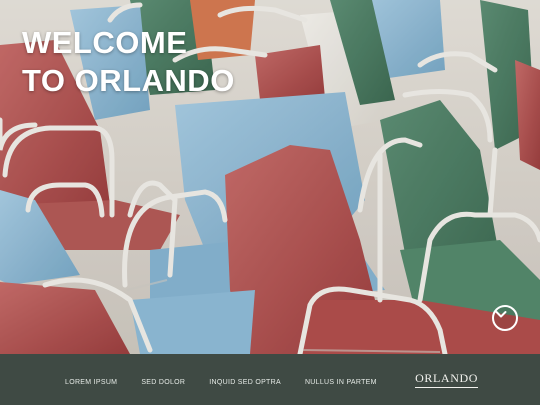 The image size is (540, 405). What do you see at coordinates (128, 80) in the screenshot?
I see `headline-line-2: TO ORLANDO` at bounding box center [128, 80].